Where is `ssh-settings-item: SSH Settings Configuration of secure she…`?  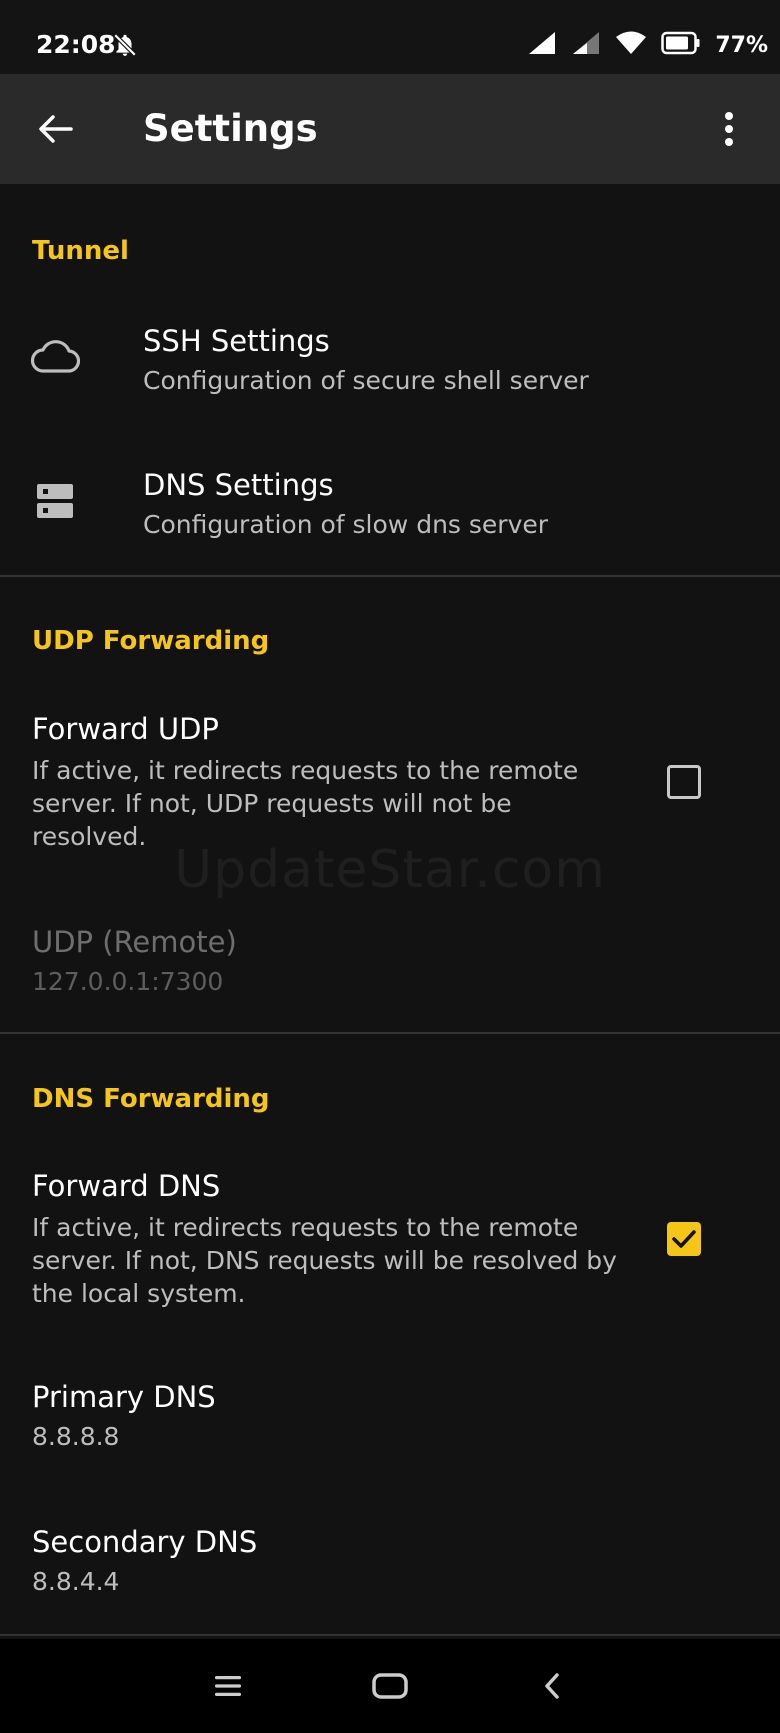 ssh-settings-item: SSH Settings Configuration of secure she… is located at coordinates (390, 359).